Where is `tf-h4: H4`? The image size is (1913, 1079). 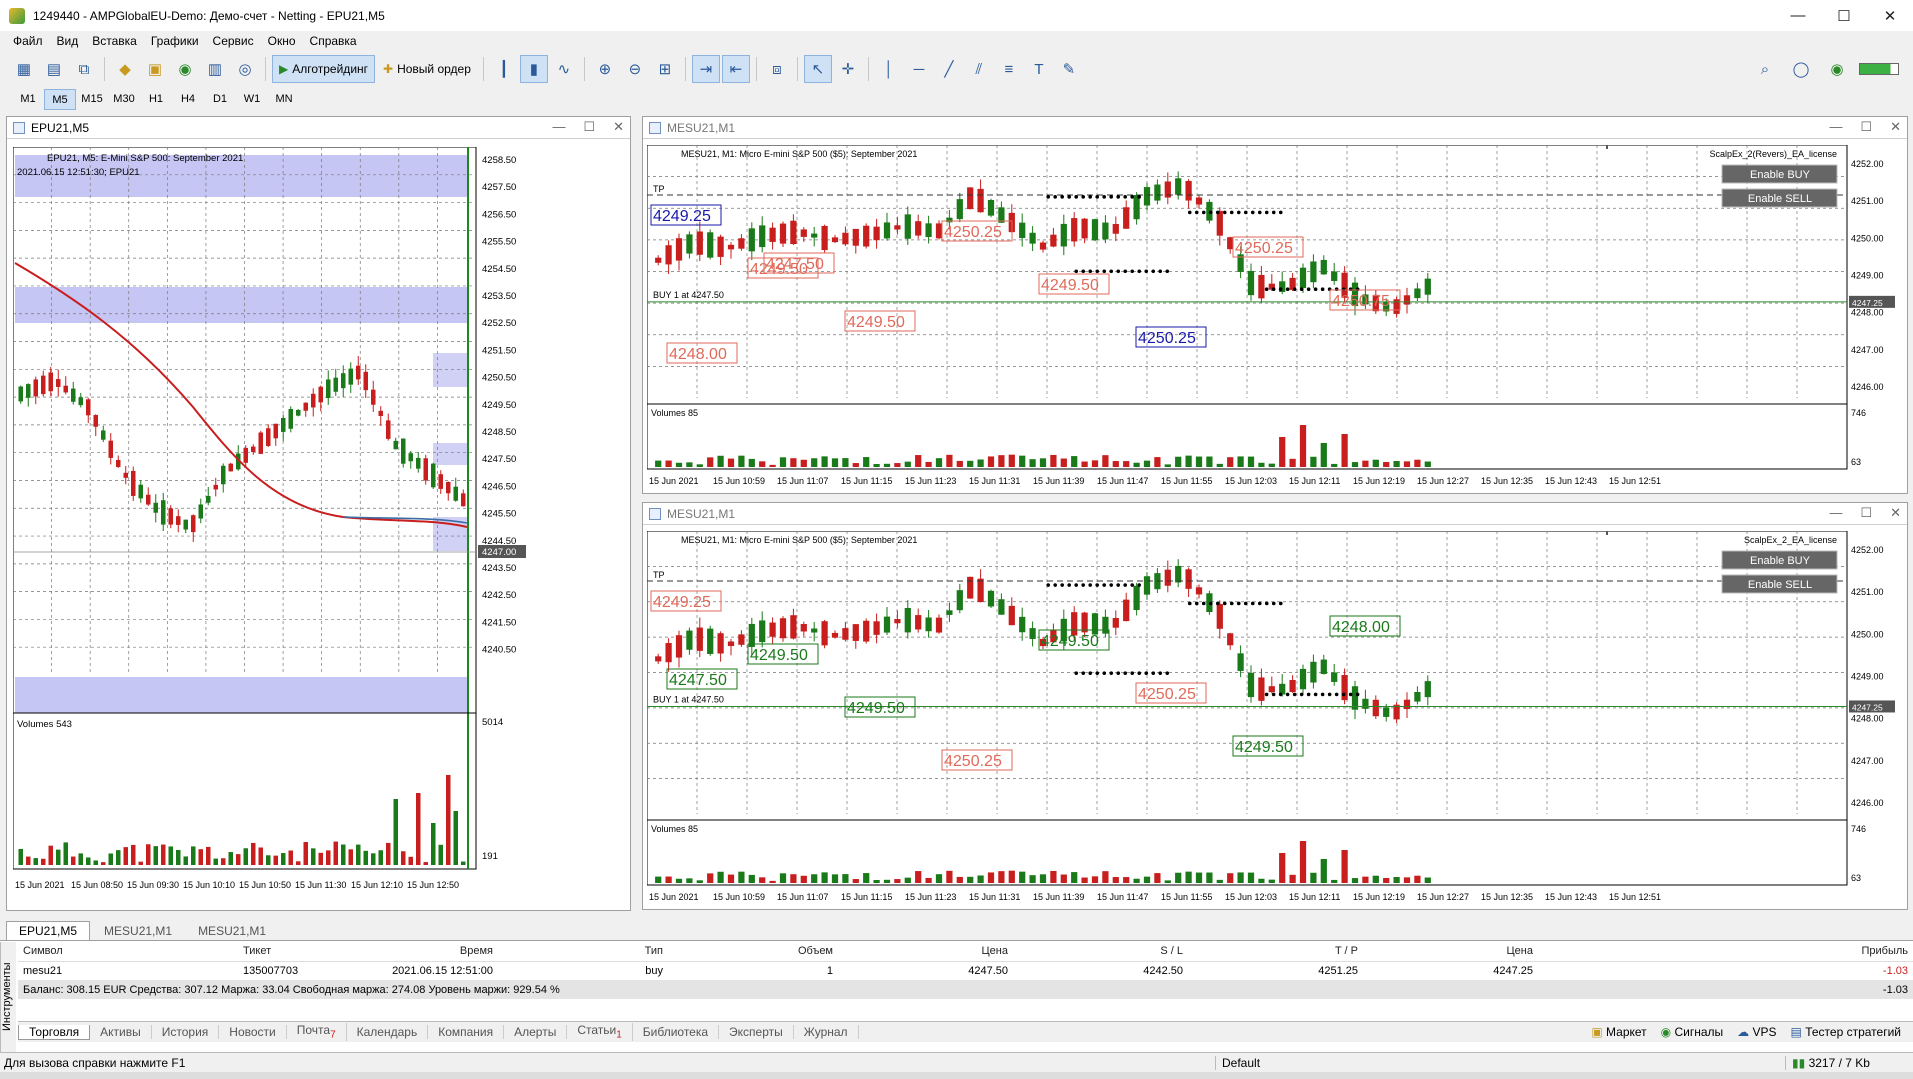
tf-h4: H4 is located at coordinates (188, 99).